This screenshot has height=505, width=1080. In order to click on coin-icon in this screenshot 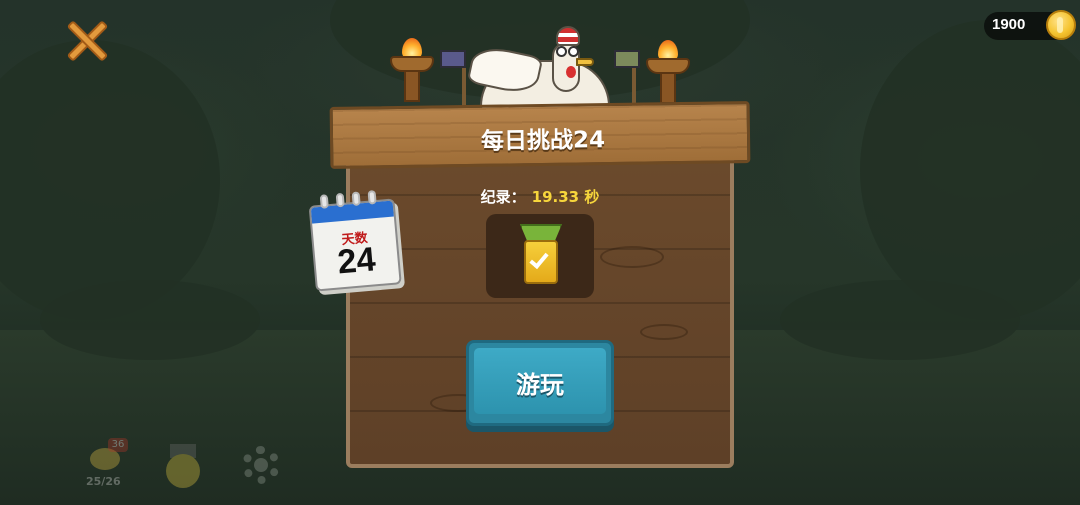, I will do `click(1061, 25)`.